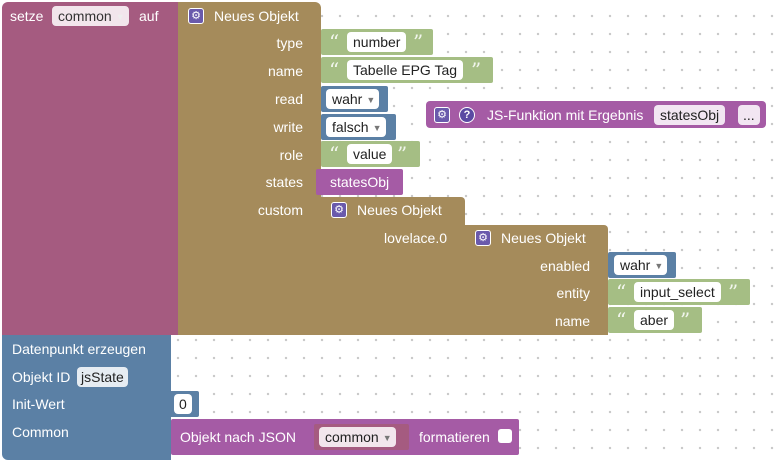 The height and width of the screenshot is (464, 774). I want to click on setze-label: setze, so click(27, 16).